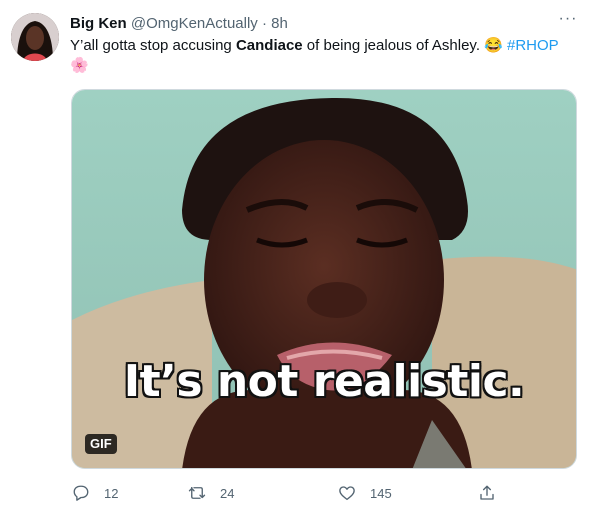 This screenshot has width=593, height=519. Describe the element at coordinates (211, 493) in the screenshot. I see `retweet-button: 24` at that location.